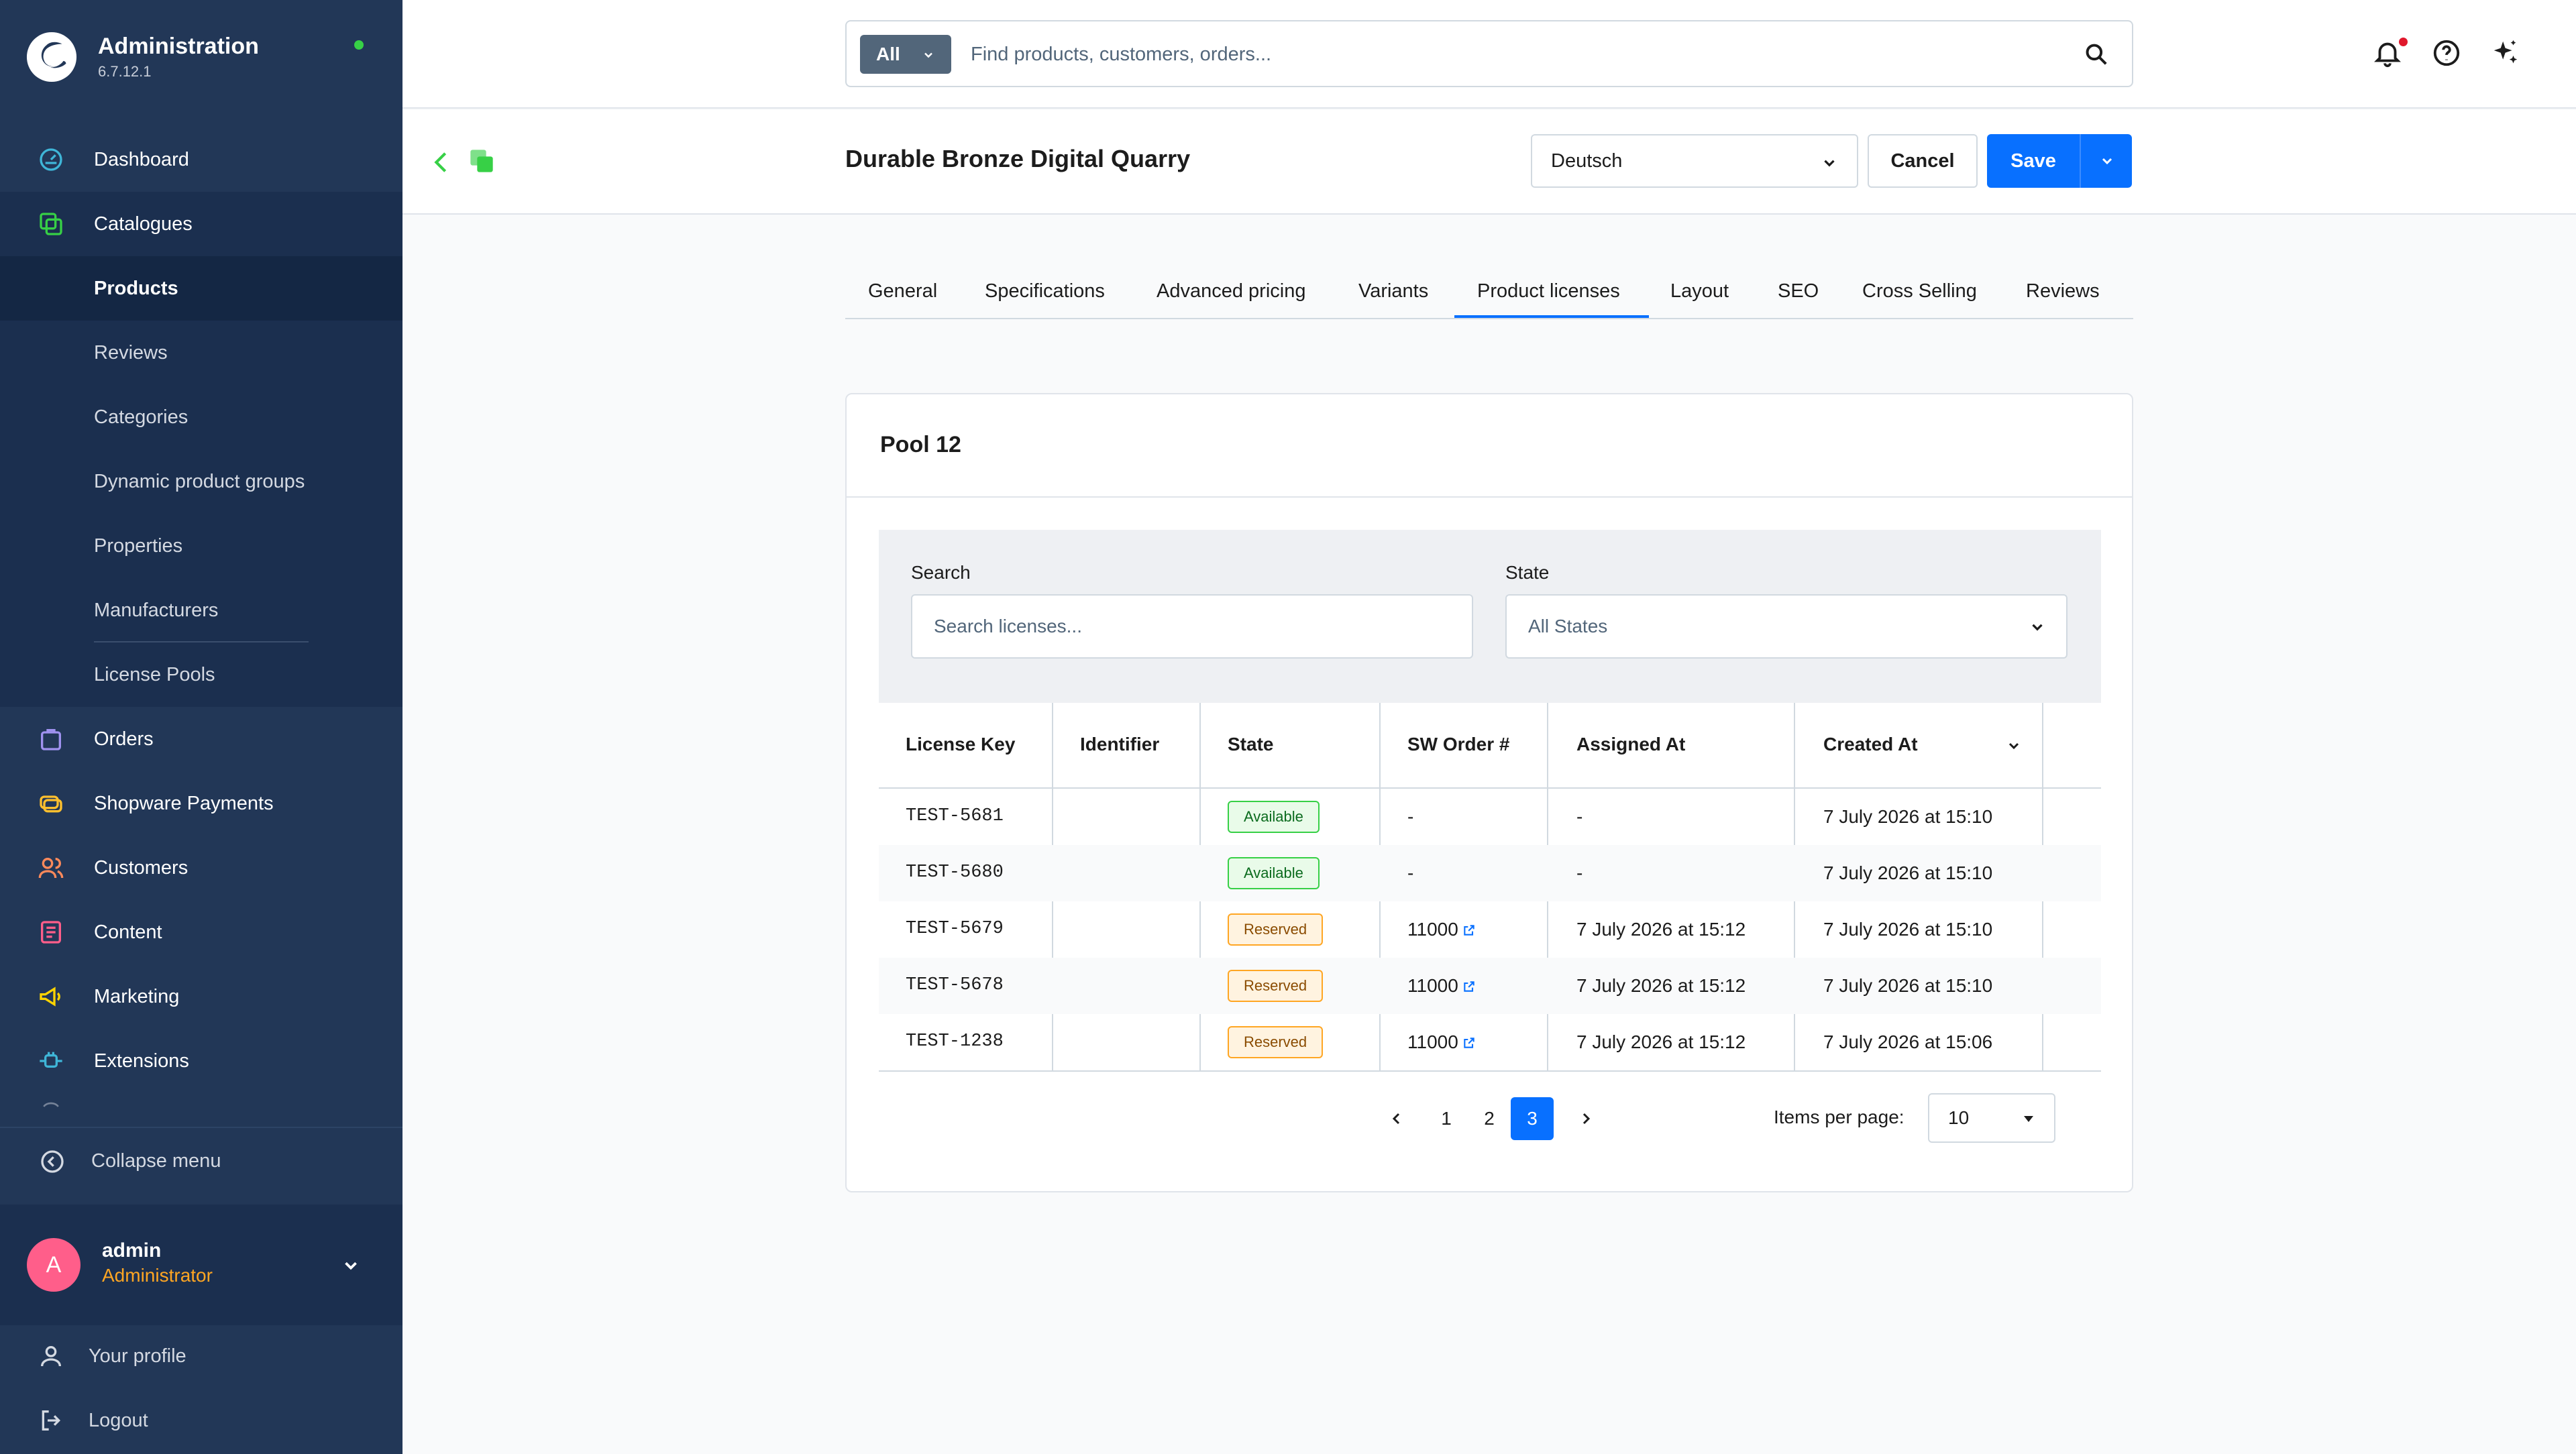 The height and width of the screenshot is (1454, 2576). I want to click on dashboard-icon, so click(51, 159).